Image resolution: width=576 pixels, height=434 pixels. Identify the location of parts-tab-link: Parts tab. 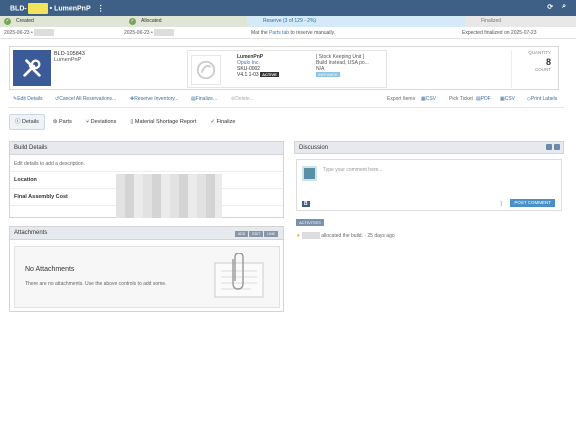
(279, 33).